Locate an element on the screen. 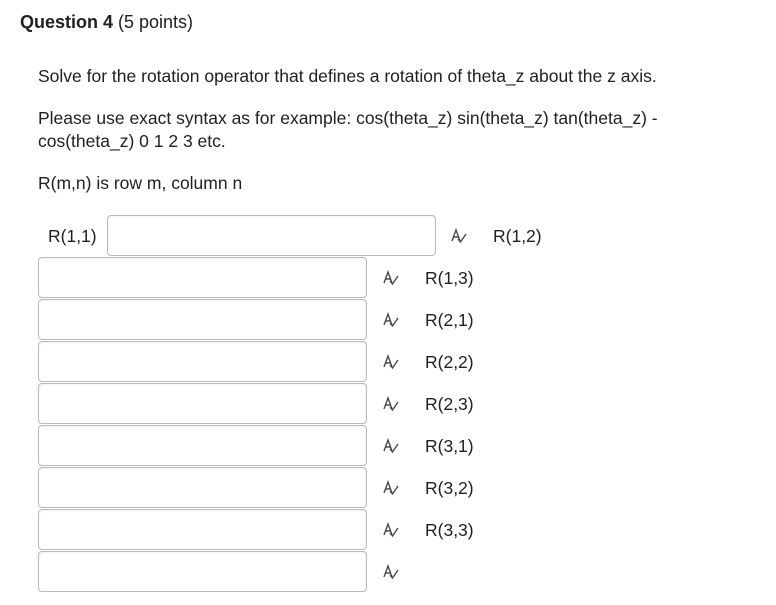  label-r23: R(2,3) is located at coordinates (449, 404).